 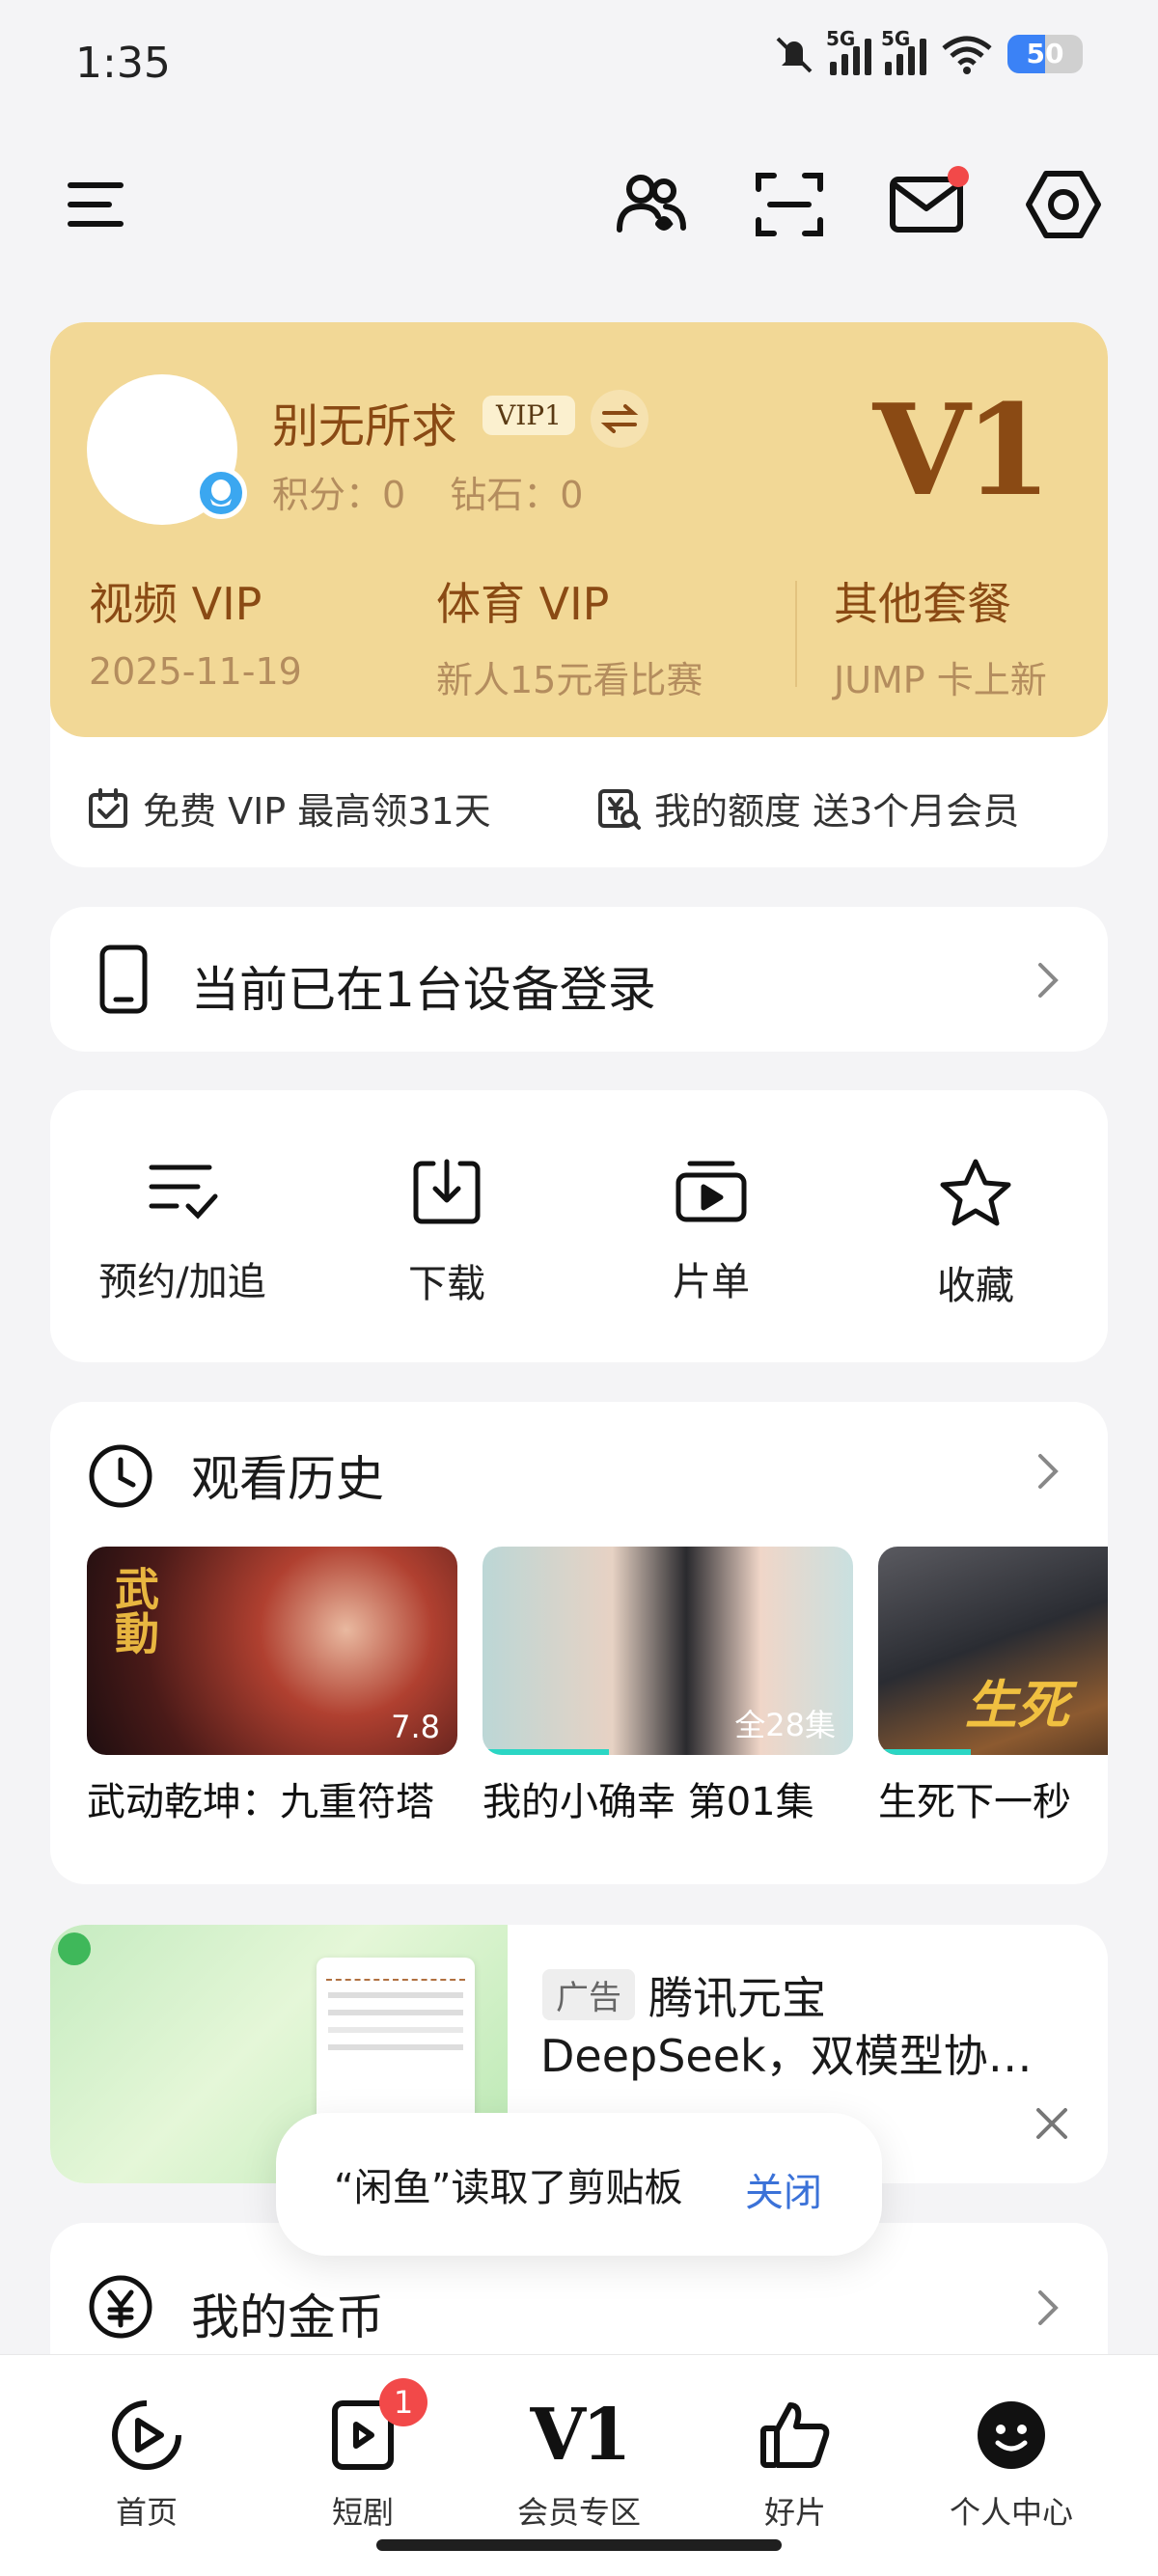 I want to click on ad-title: 腾讯元宝, so click(x=737, y=1998).